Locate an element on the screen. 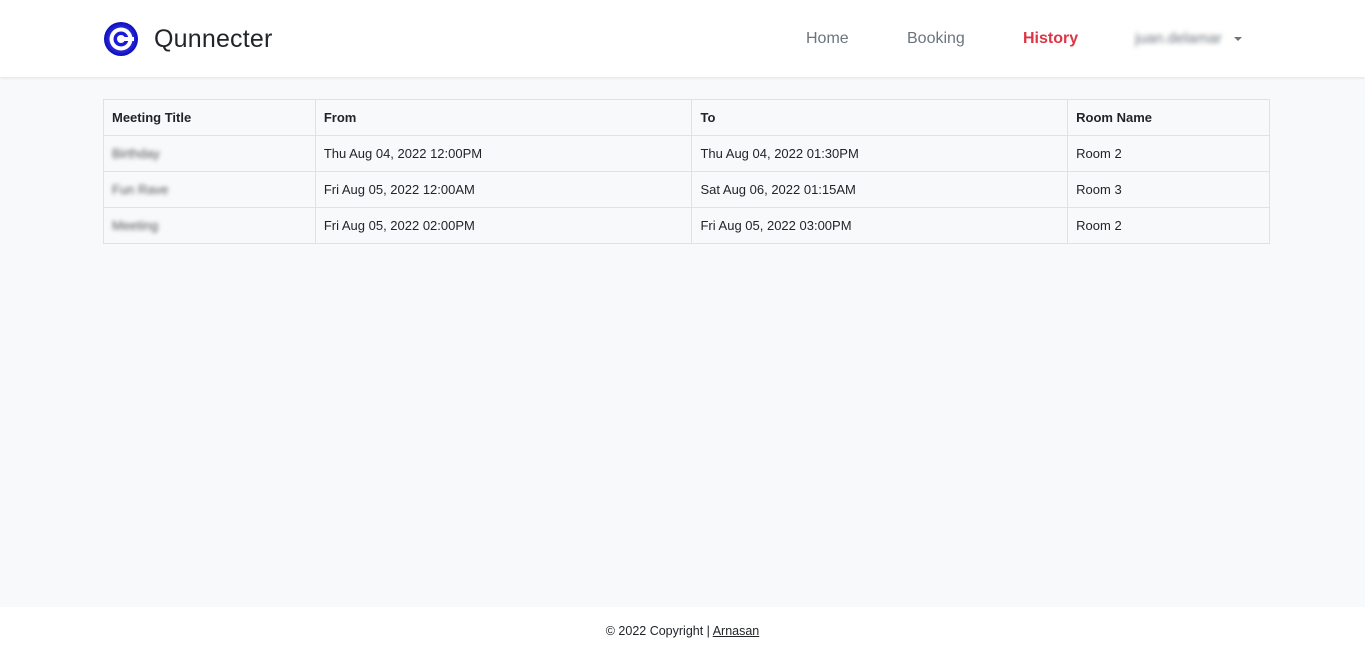 The width and height of the screenshot is (1365, 652). meeting-title-cell: Meeting is located at coordinates (209, 225).